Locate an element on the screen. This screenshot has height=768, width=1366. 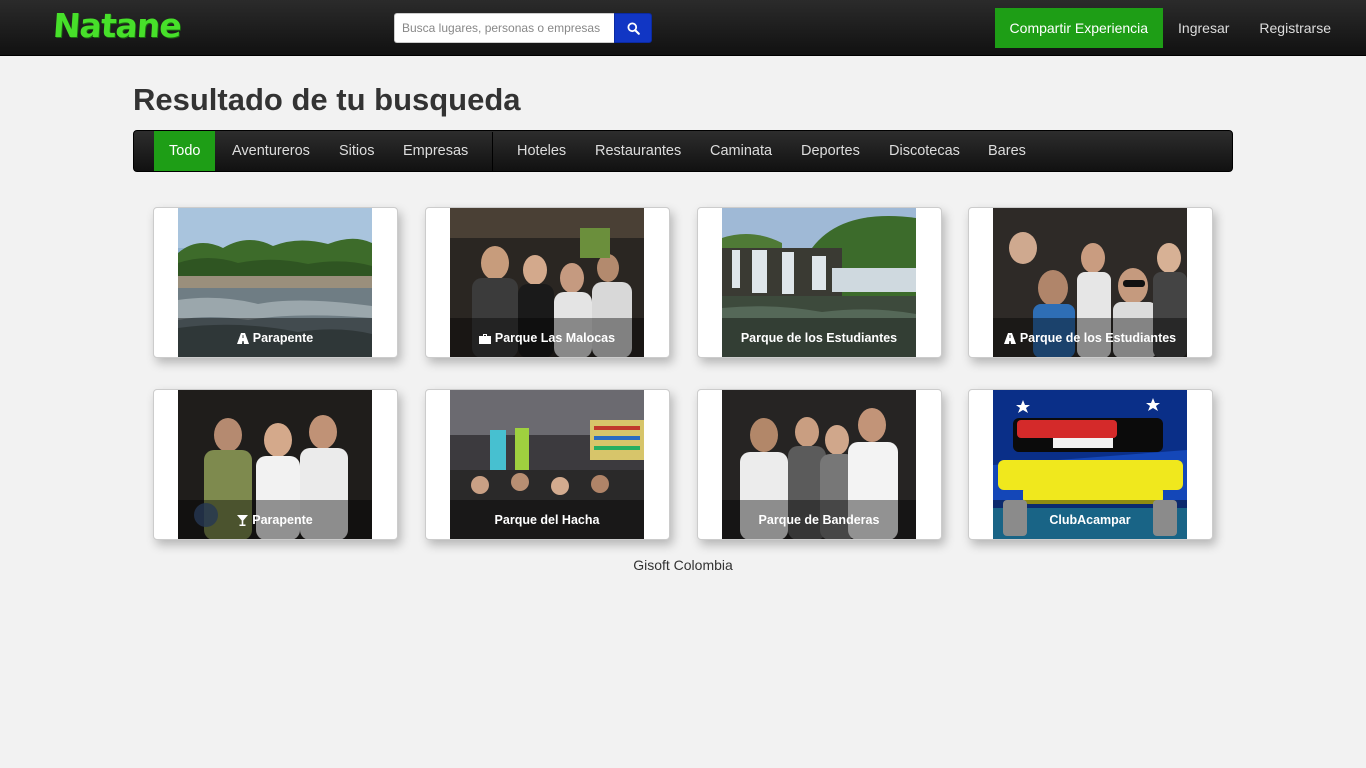
result-card-title: Parque del Hacha is located at coordinates (547, 520).